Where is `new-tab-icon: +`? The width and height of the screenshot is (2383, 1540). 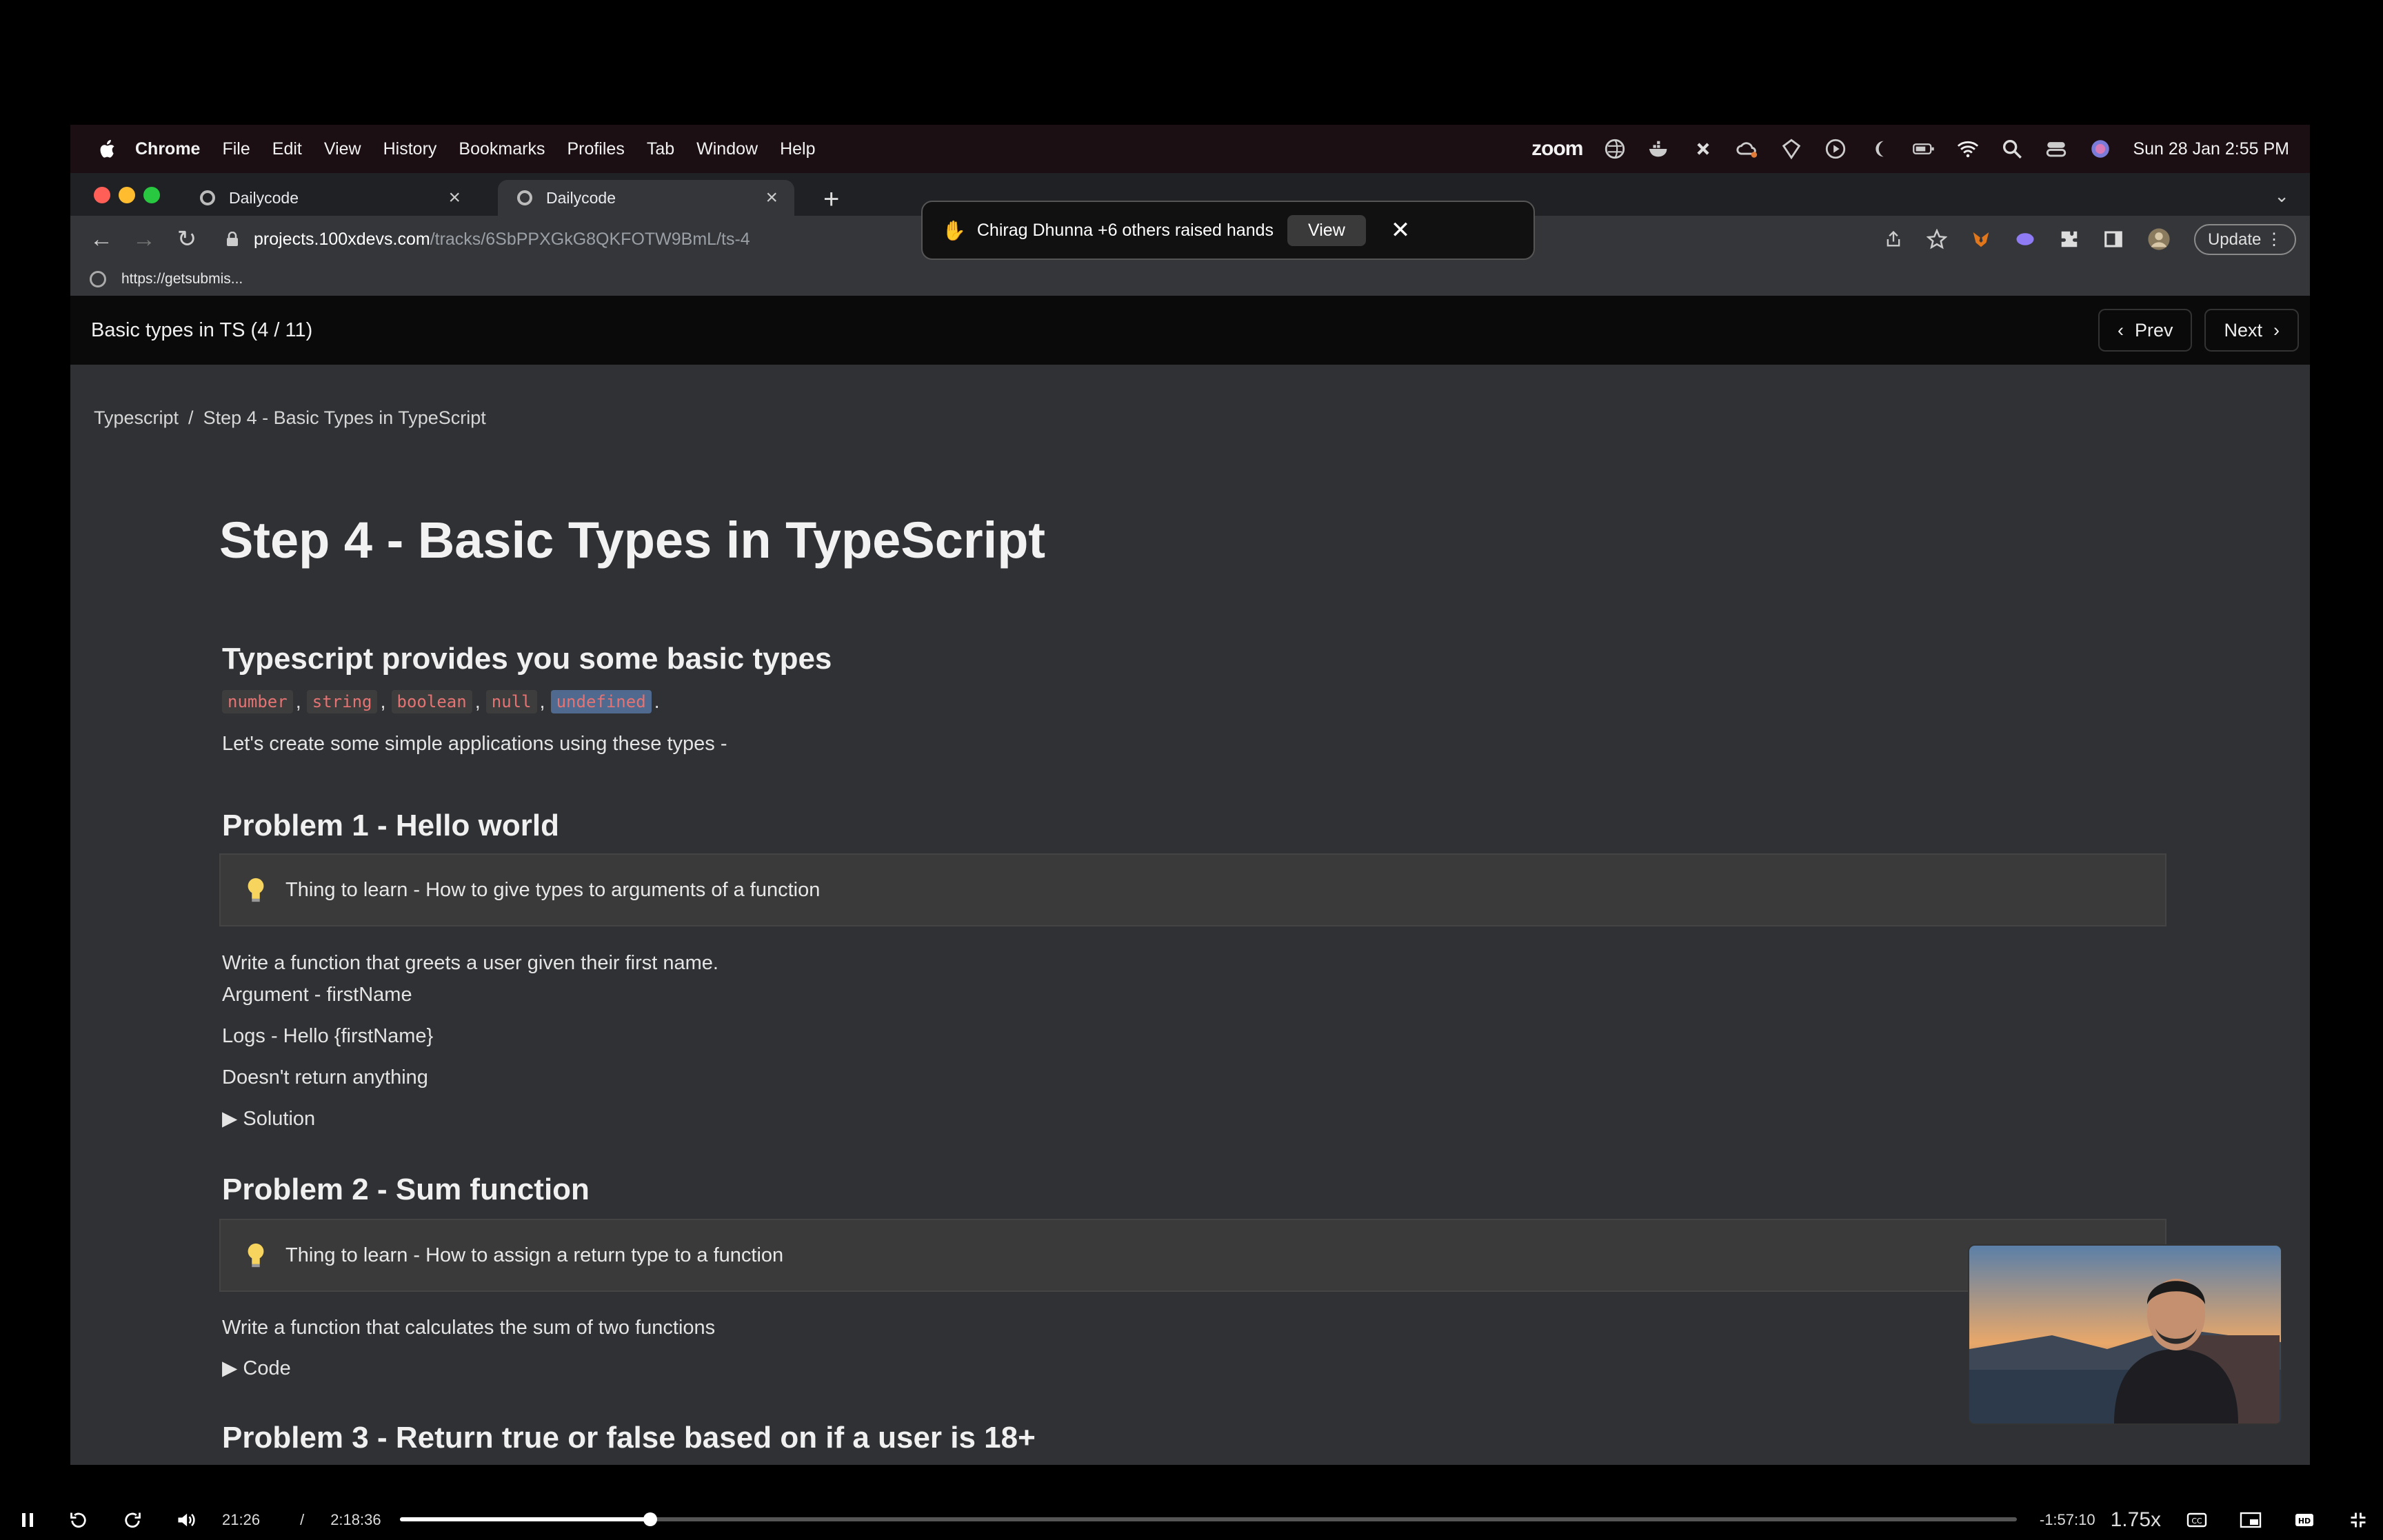 new-tab-icon: + is located at coordinates (831, 199).